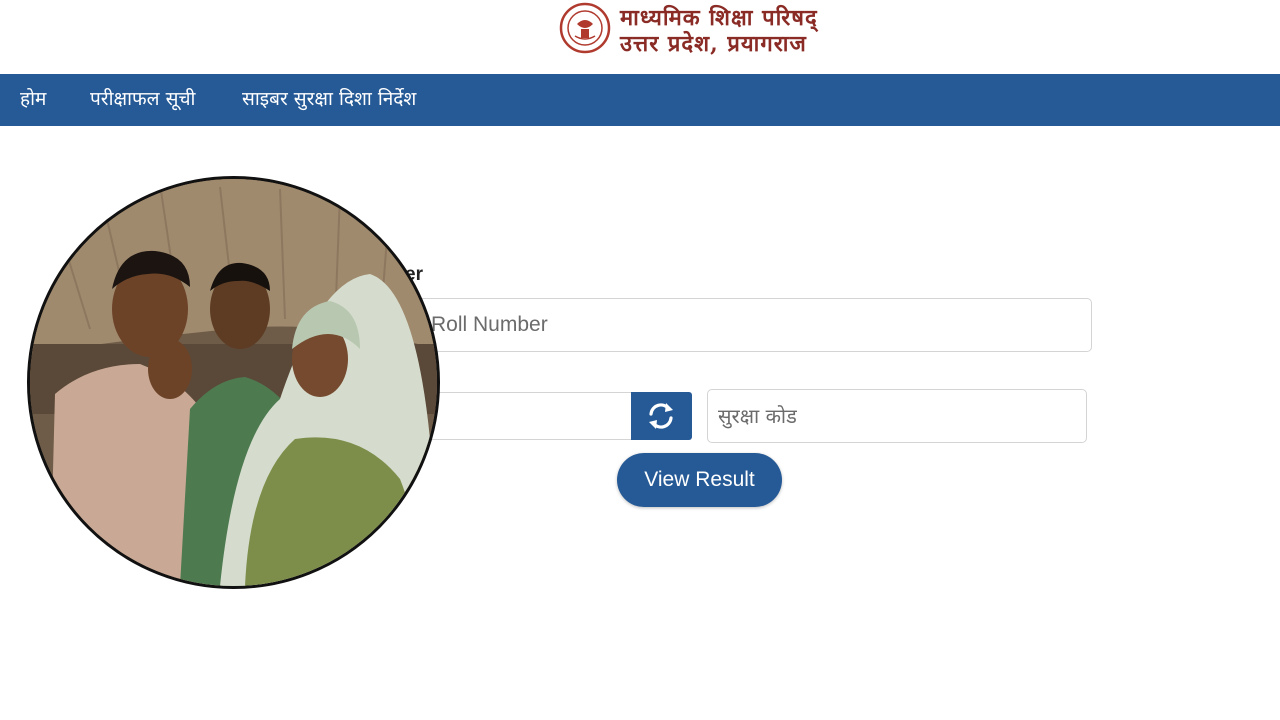  I want to click on refresh-icon, so click(661, 416).